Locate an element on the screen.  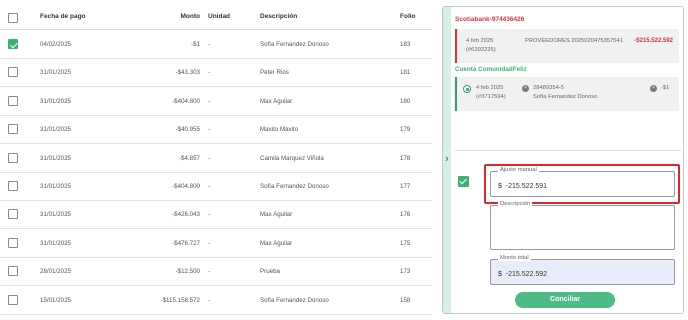
row-folio: 179 is located at coordinates (405, 130).